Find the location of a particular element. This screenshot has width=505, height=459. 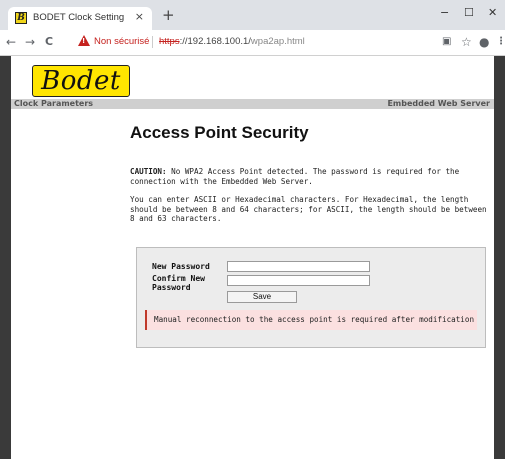

save-button: Save is located at coordinates (262, 297).